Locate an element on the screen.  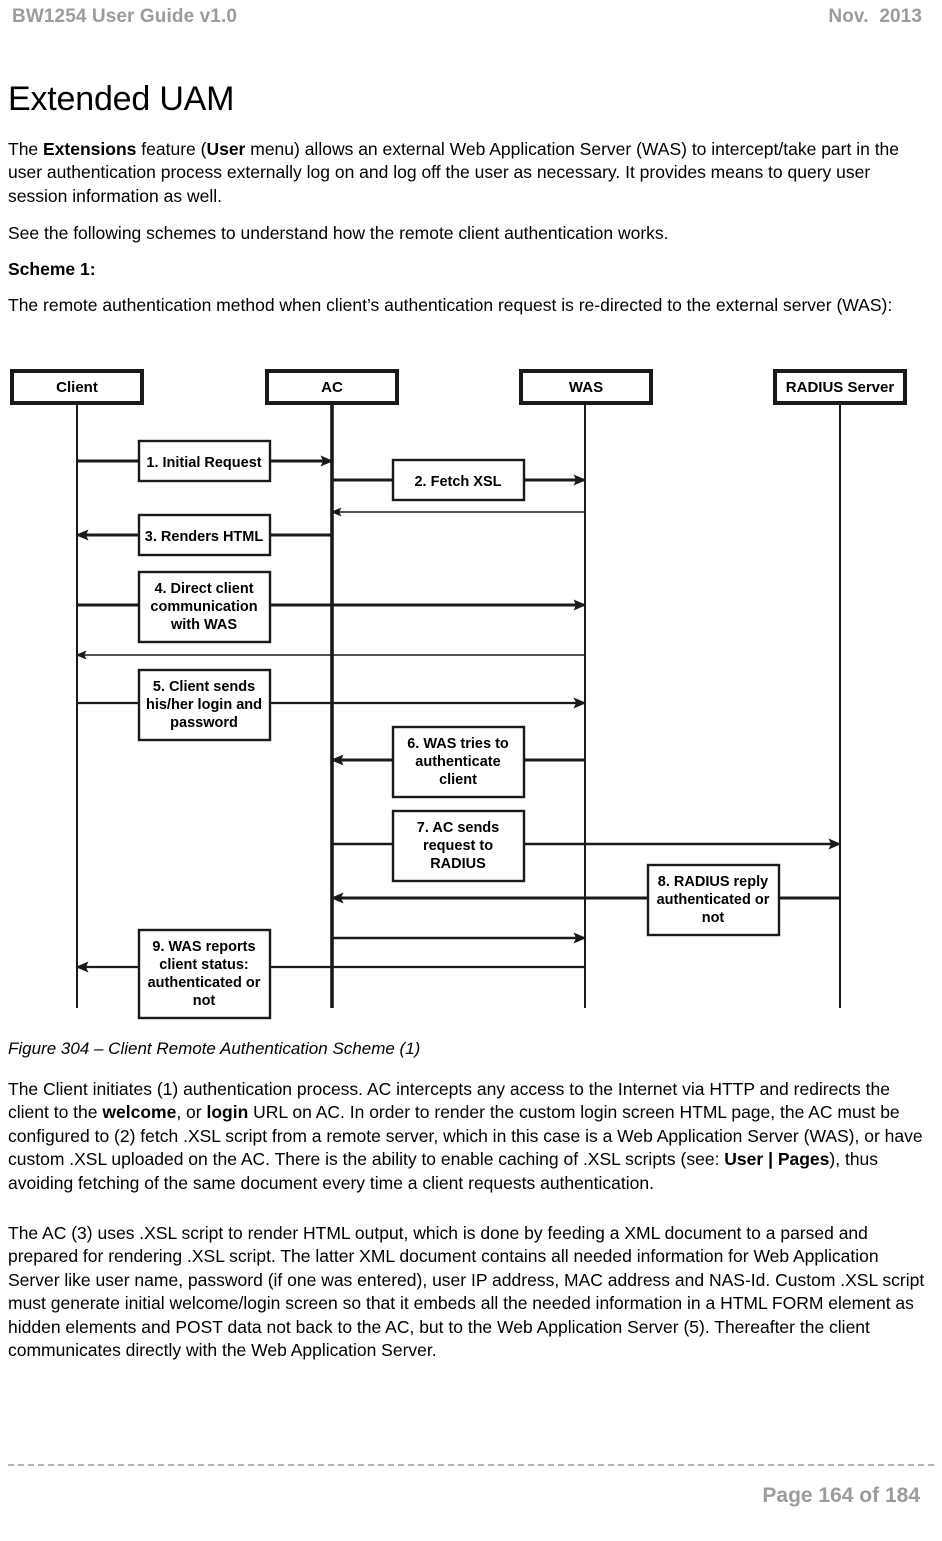
footer-divider is located at coordinates (471, 1465).